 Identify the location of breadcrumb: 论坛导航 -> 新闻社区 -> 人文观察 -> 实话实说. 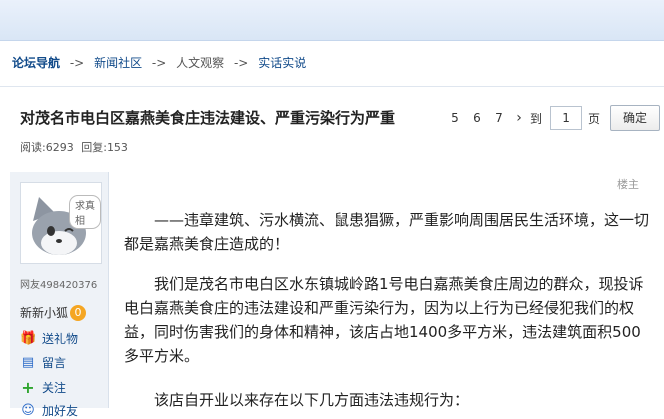
(159, 62).